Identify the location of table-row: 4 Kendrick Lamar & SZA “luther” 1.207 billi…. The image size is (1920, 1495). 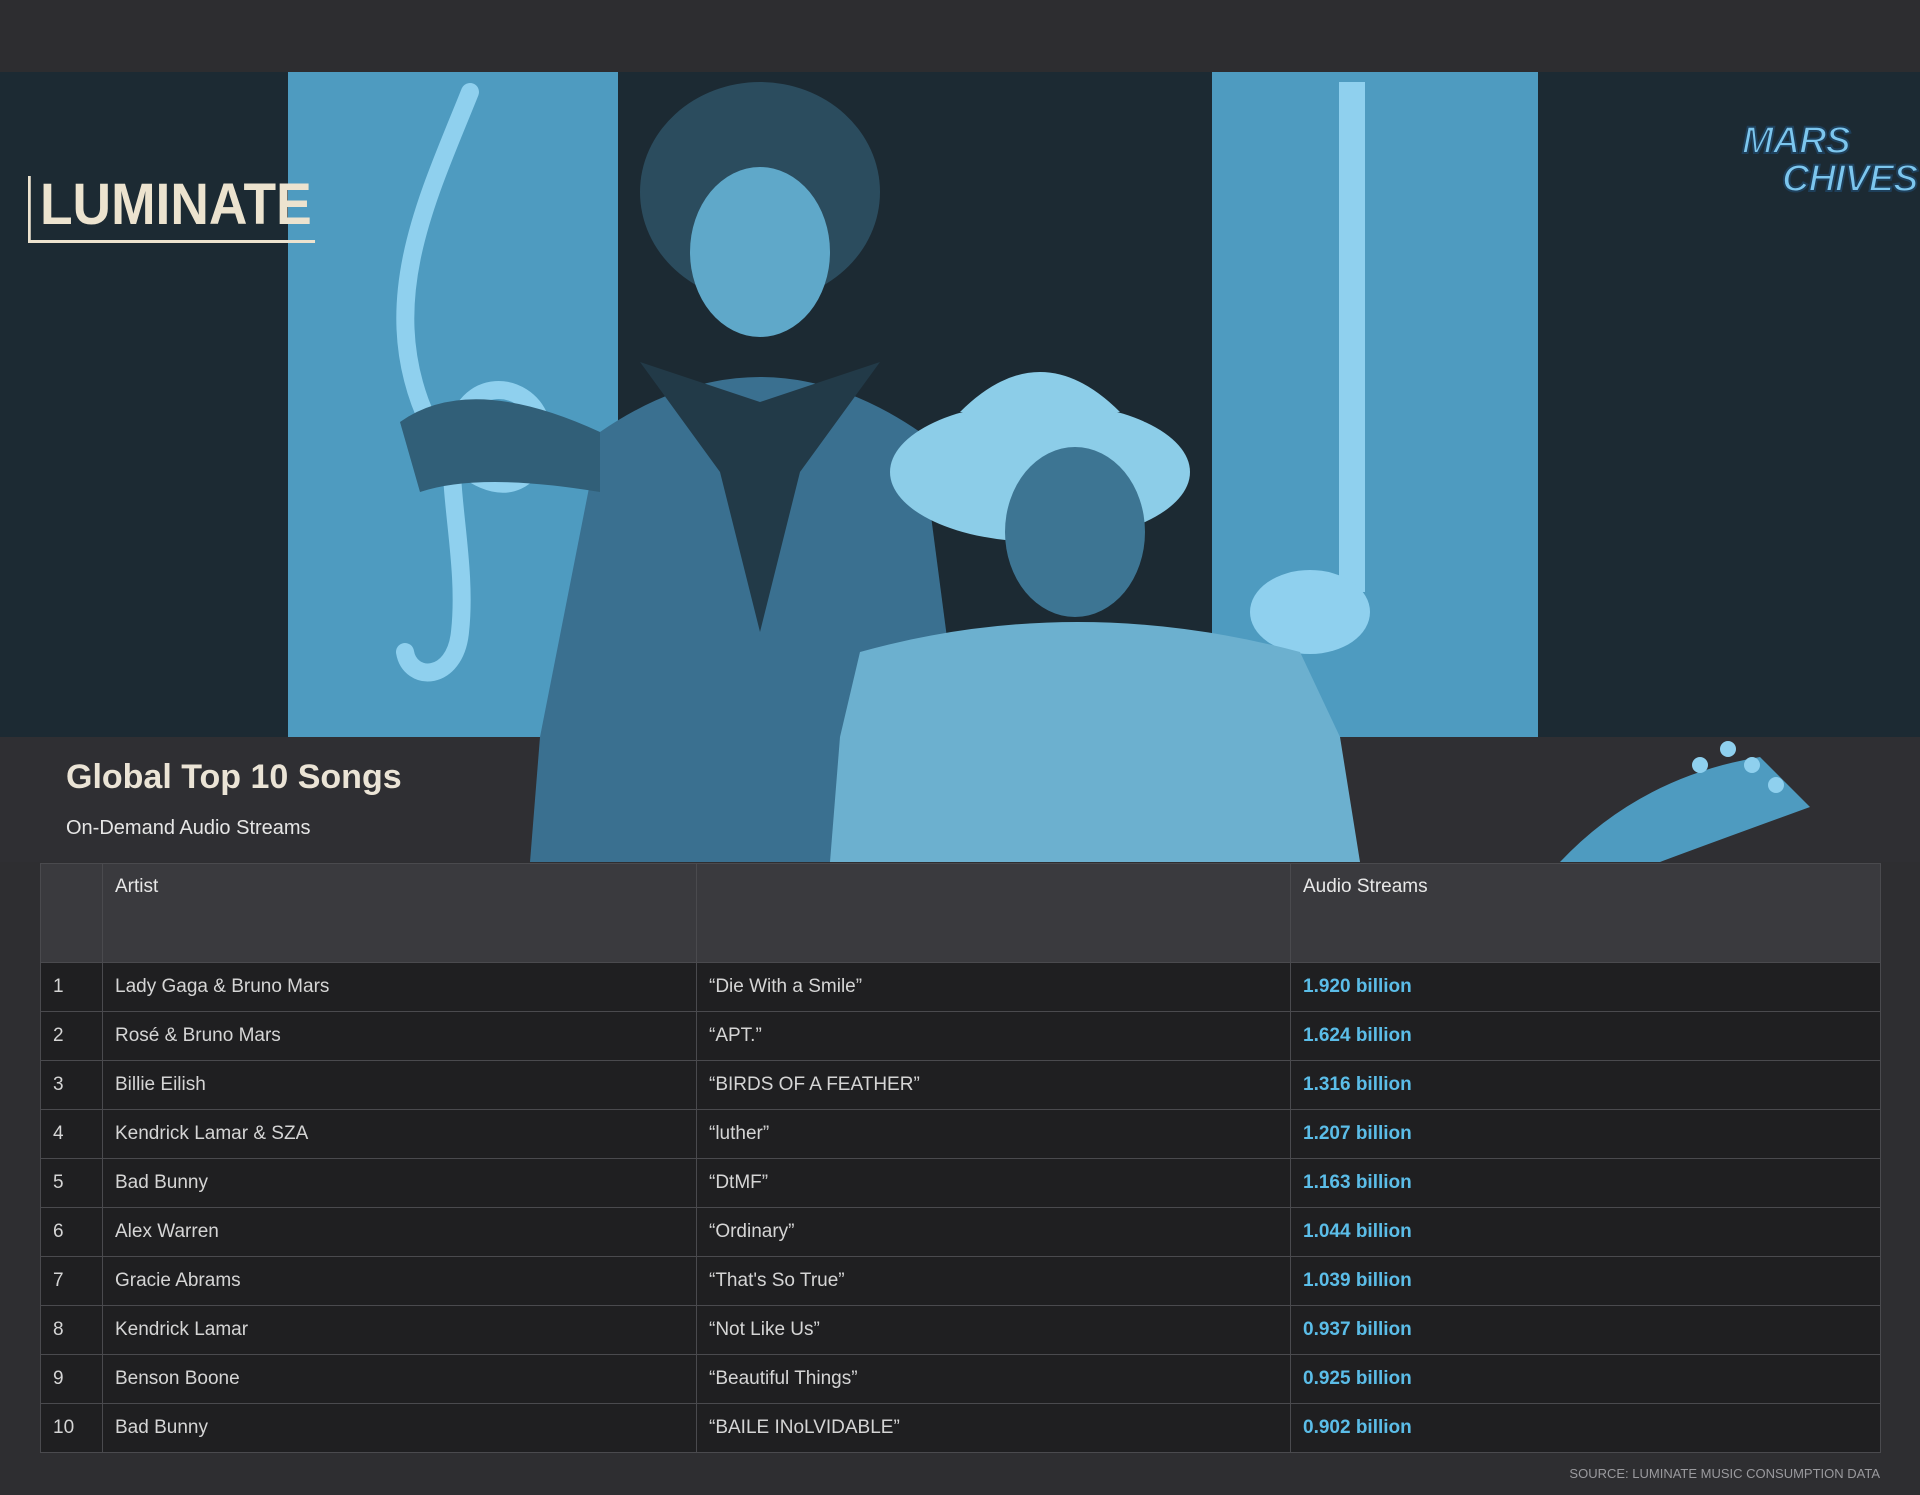
(960, 1134).